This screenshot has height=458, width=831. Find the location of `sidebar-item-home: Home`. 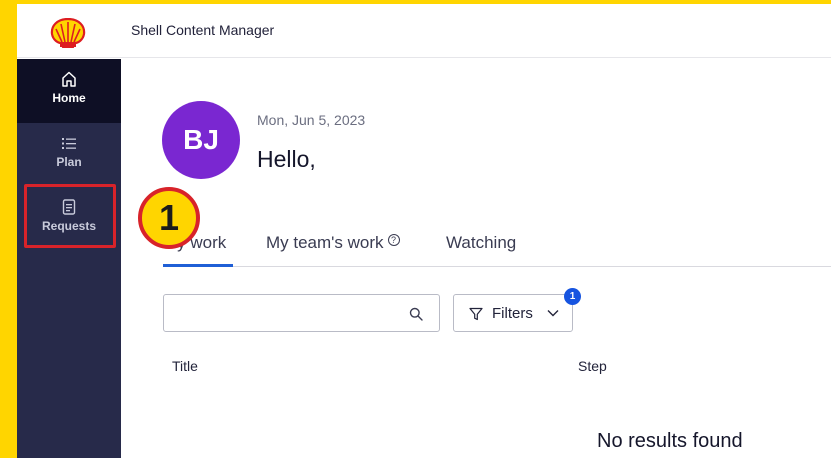

sidebar-item-home: Home is located at coordinates (69, 91).